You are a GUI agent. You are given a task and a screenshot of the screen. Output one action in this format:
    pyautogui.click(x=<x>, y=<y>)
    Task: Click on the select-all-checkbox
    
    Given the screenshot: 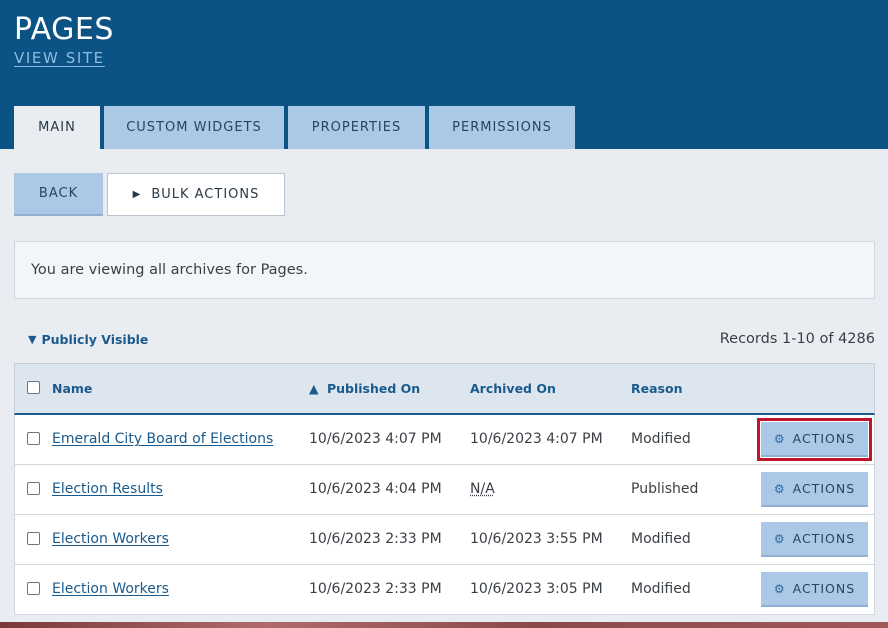 What is the action you would take?
    pyautogui.click(x=33, y=387)
    